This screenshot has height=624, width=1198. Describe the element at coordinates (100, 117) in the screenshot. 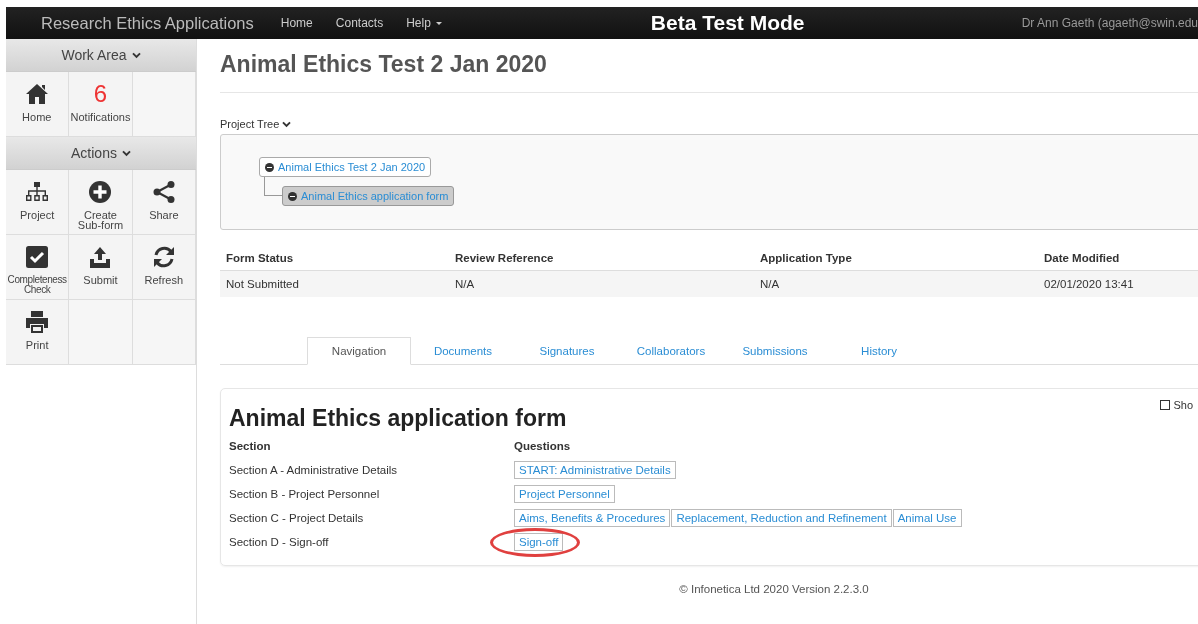

I see `tile-label: Notifications` at that location.